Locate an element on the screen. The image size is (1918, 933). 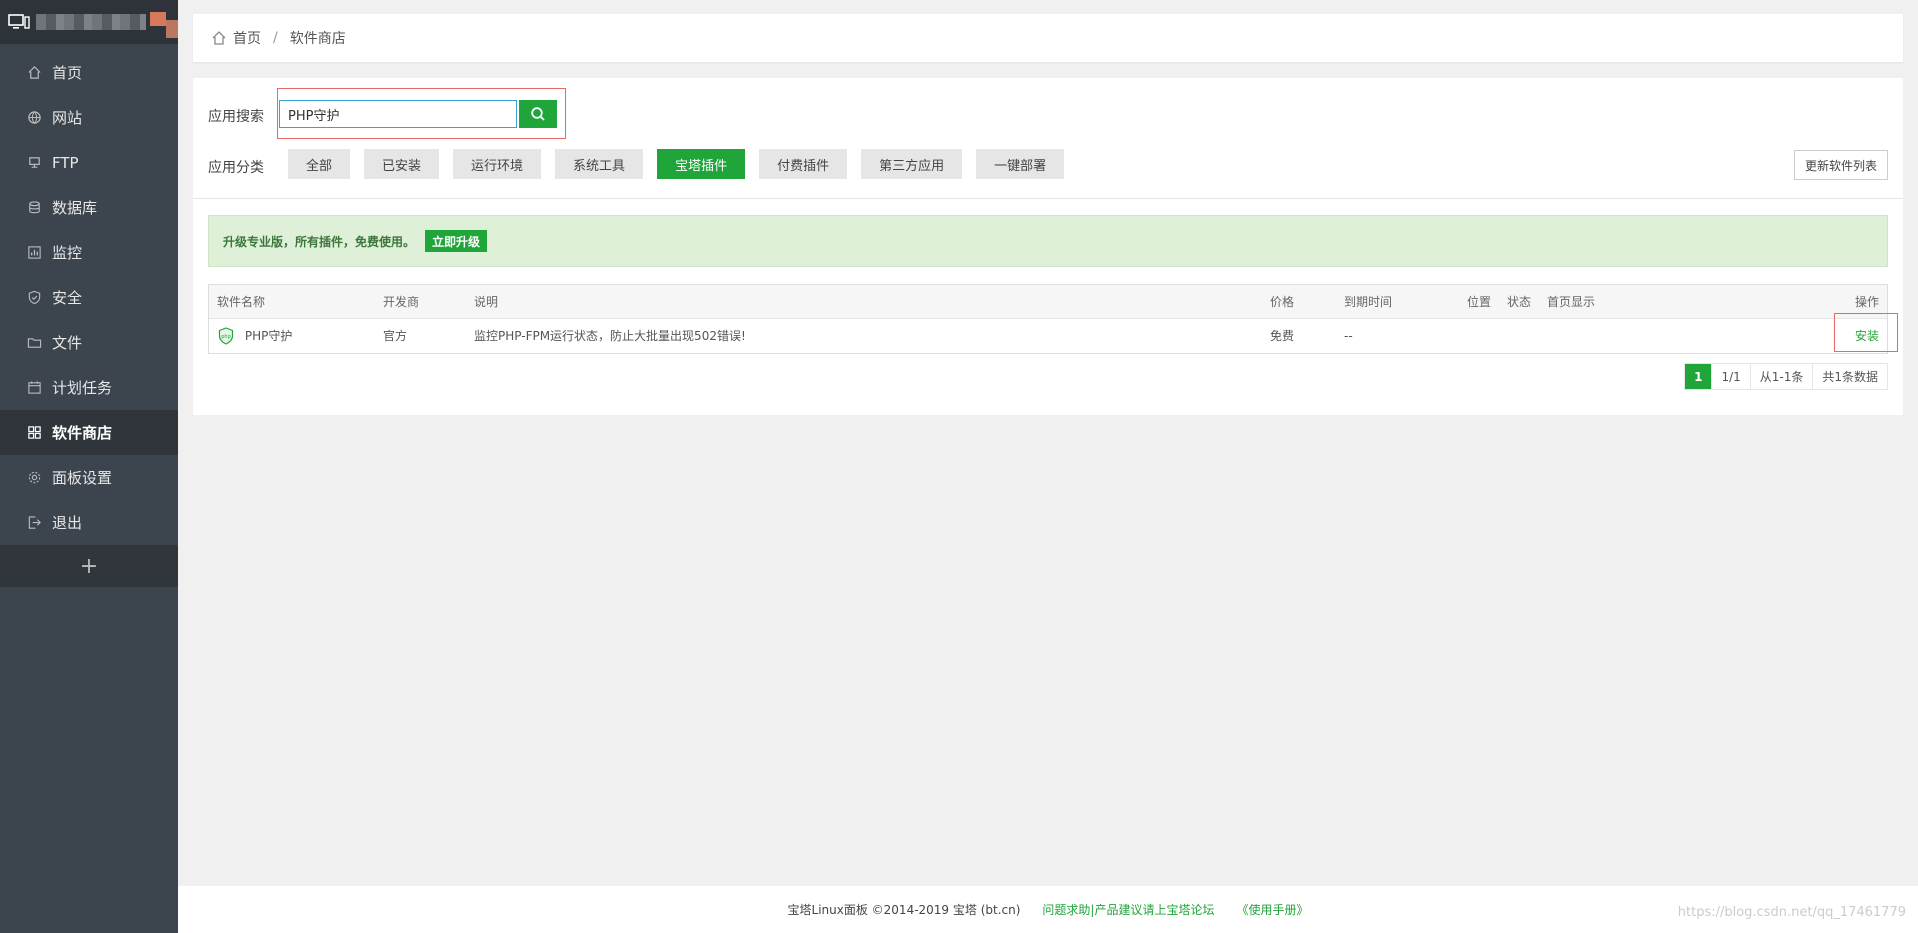
globe-icon is located at coordinates (34, 118).